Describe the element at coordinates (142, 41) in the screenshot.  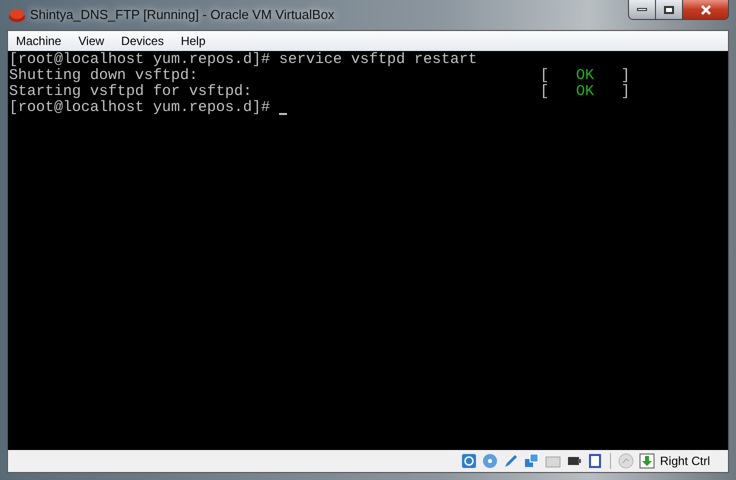
I see `menu-item: Devices` at that location.